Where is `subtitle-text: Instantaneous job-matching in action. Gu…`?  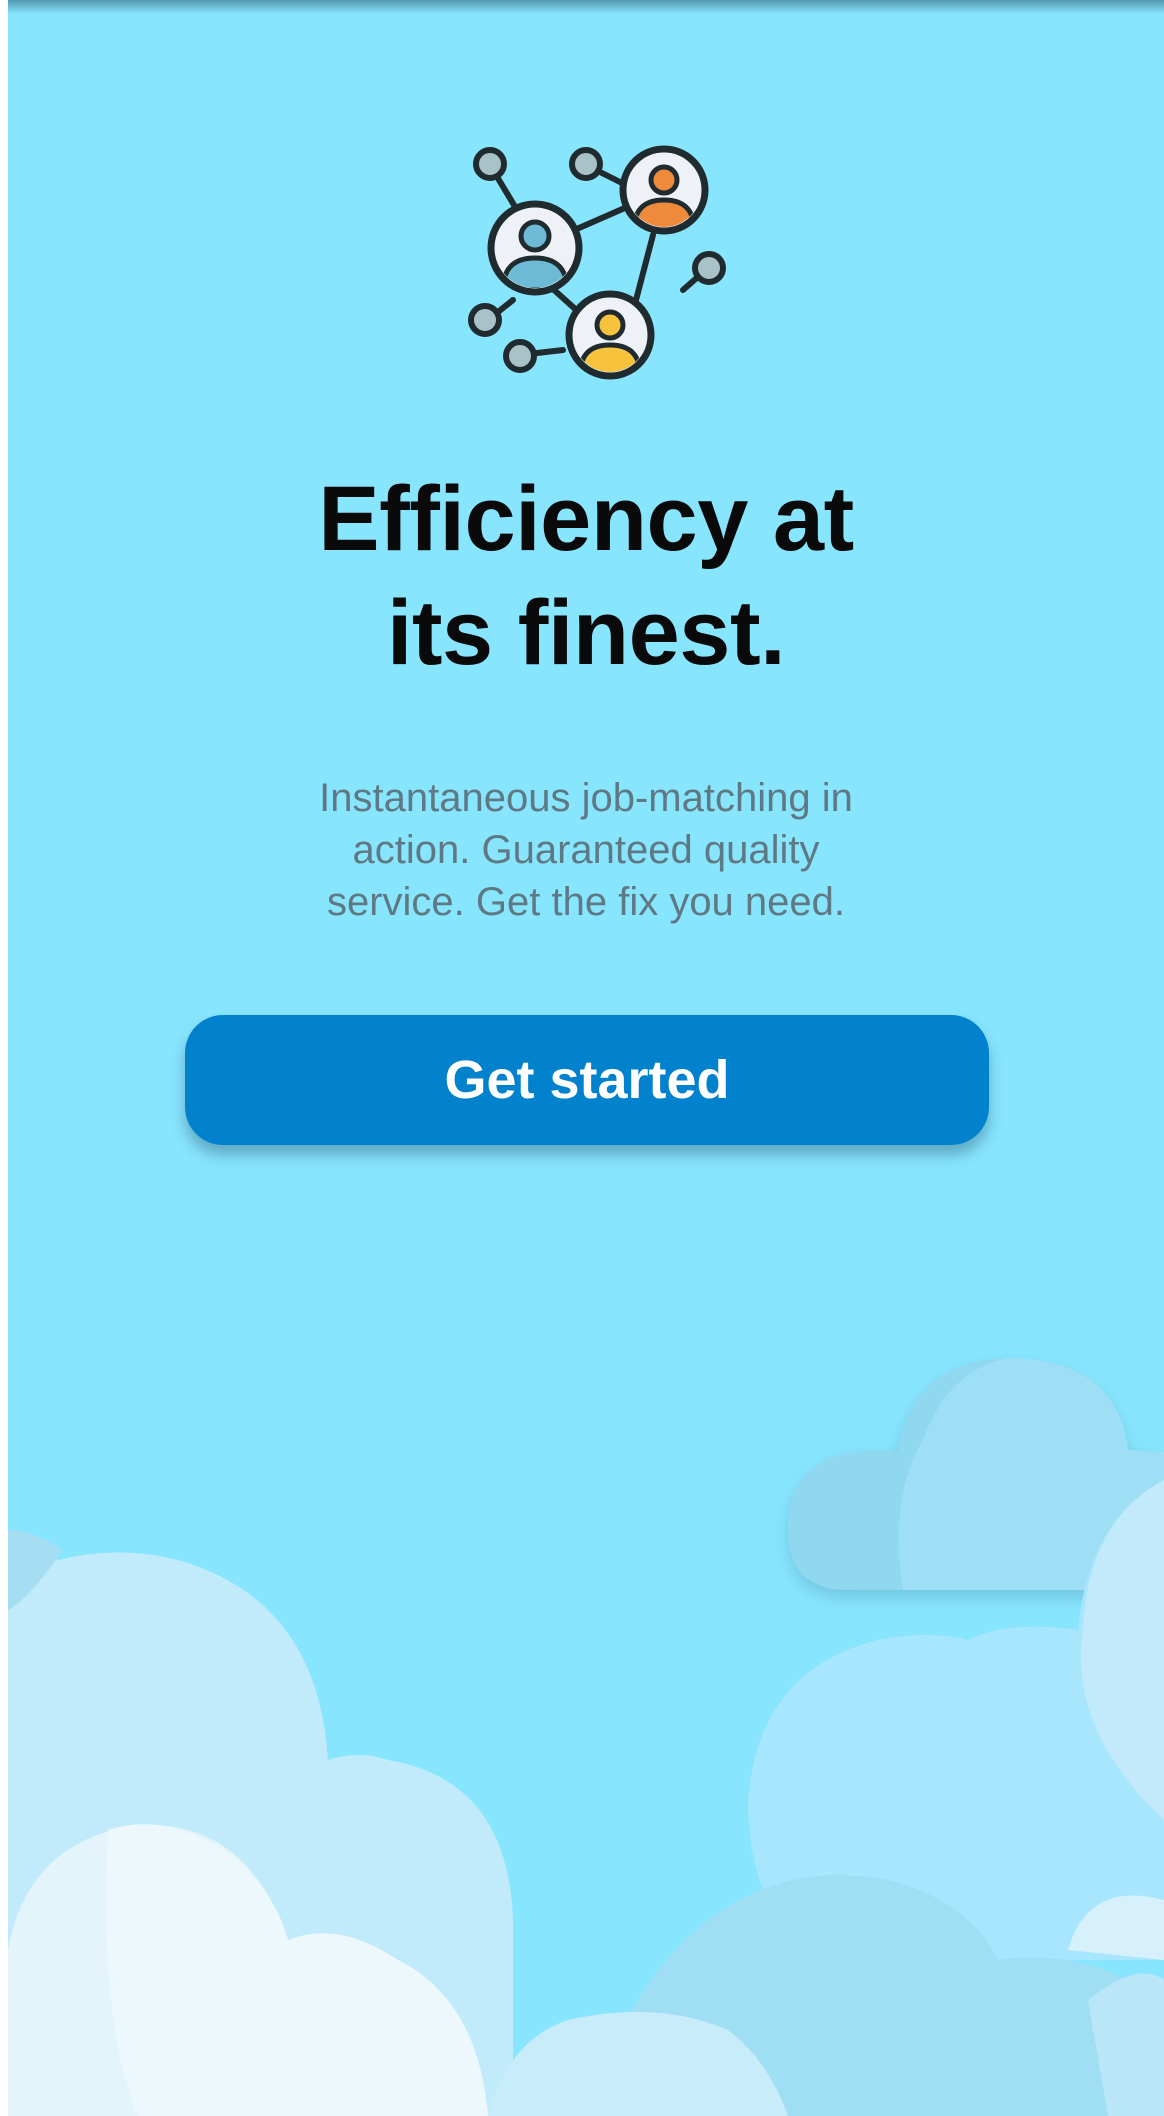 subtitle-text: Instantaneous job-matching in action. Gu… is located at coordinates (586, 850).